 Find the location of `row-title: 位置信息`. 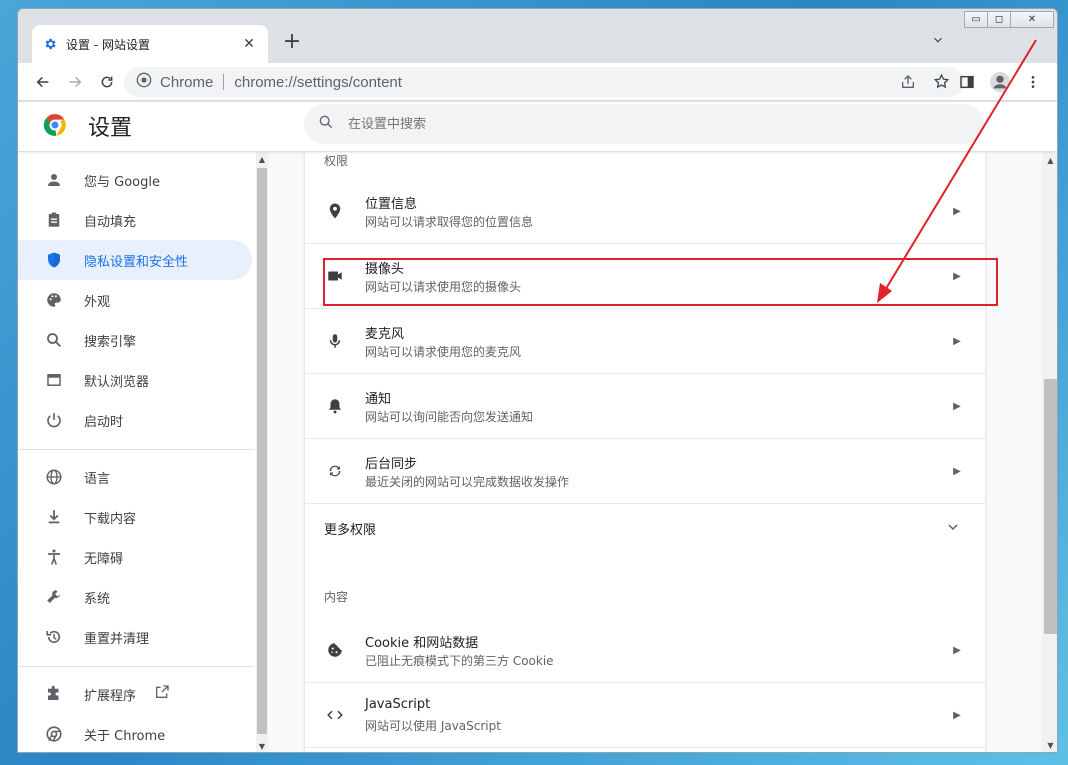

row-title: 位置信息 is located at coordinates (391, 204).